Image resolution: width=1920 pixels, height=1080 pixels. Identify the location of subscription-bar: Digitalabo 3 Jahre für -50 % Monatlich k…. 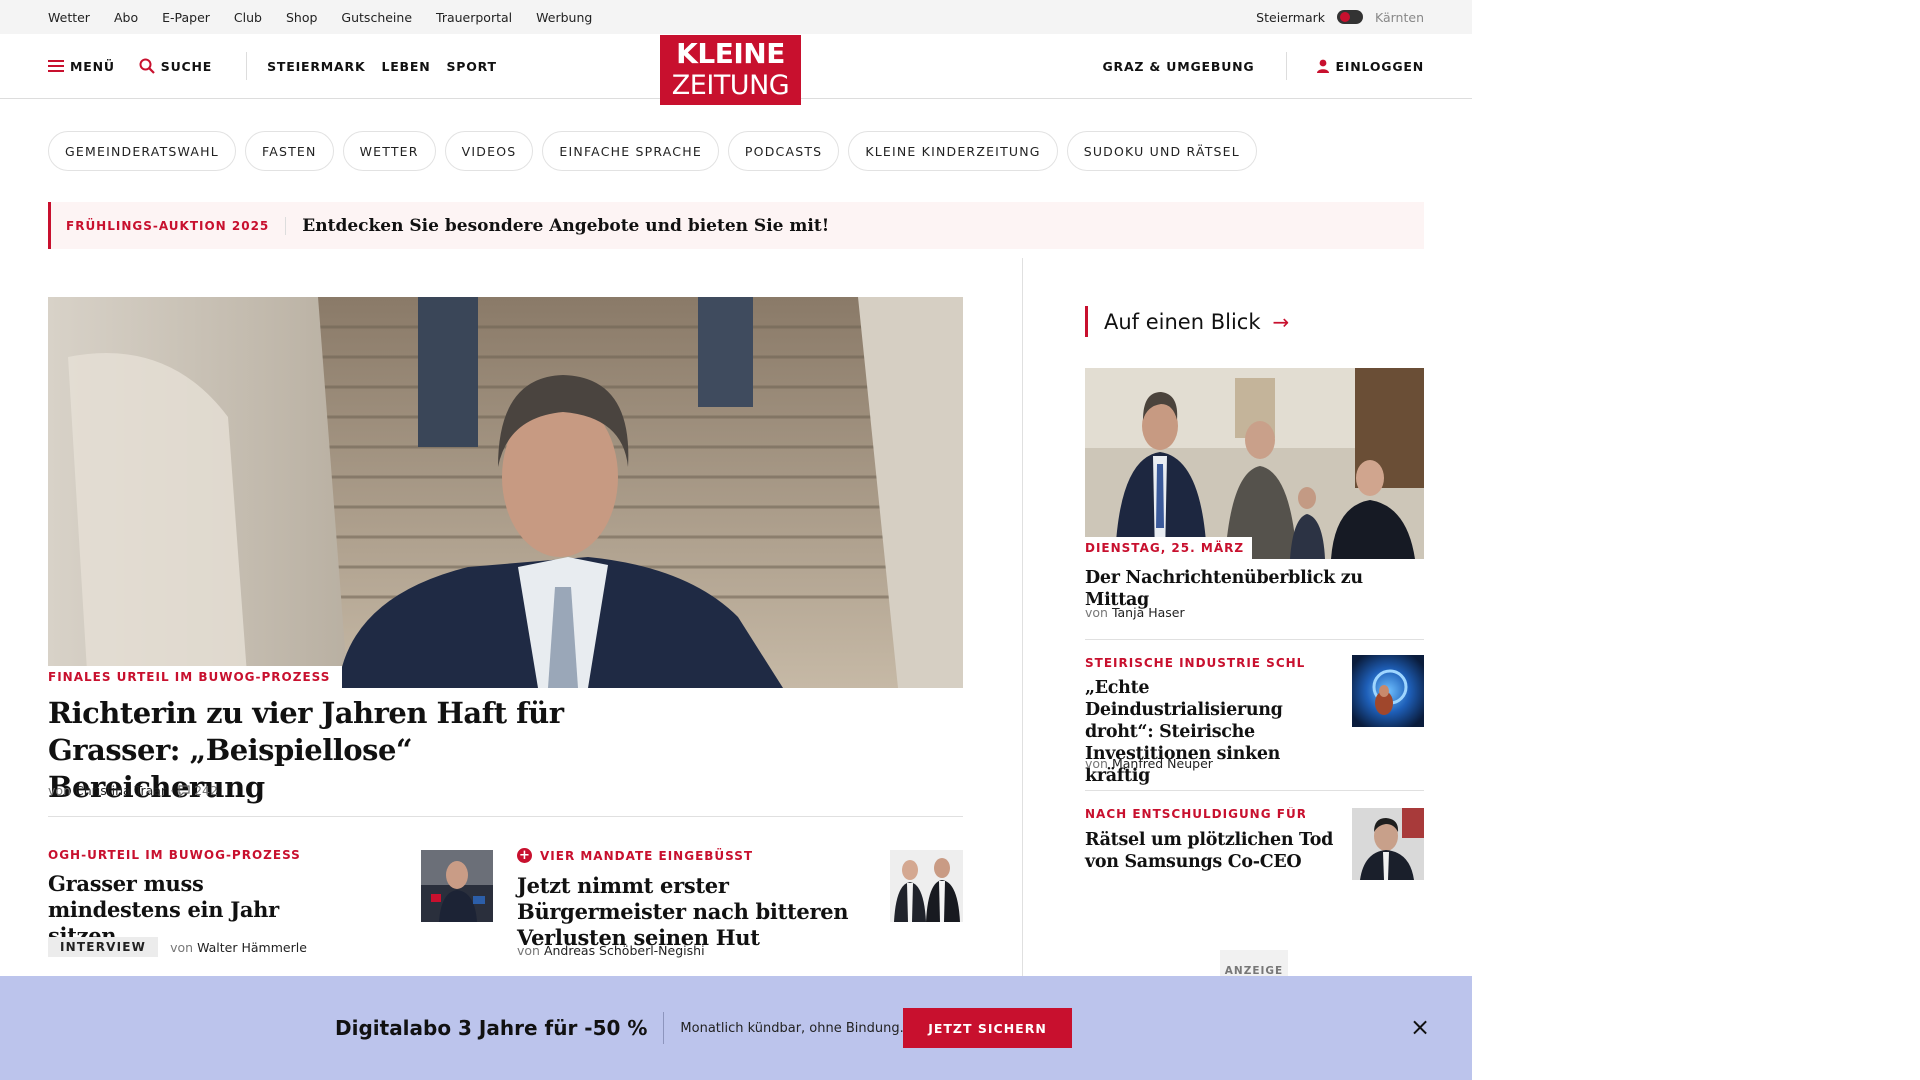
(736, 1028).